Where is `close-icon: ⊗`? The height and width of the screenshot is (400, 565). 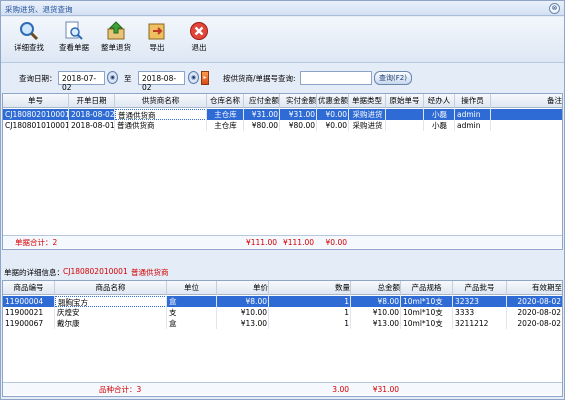 close-icon: ⊗ is located at coordinates (554, 8).